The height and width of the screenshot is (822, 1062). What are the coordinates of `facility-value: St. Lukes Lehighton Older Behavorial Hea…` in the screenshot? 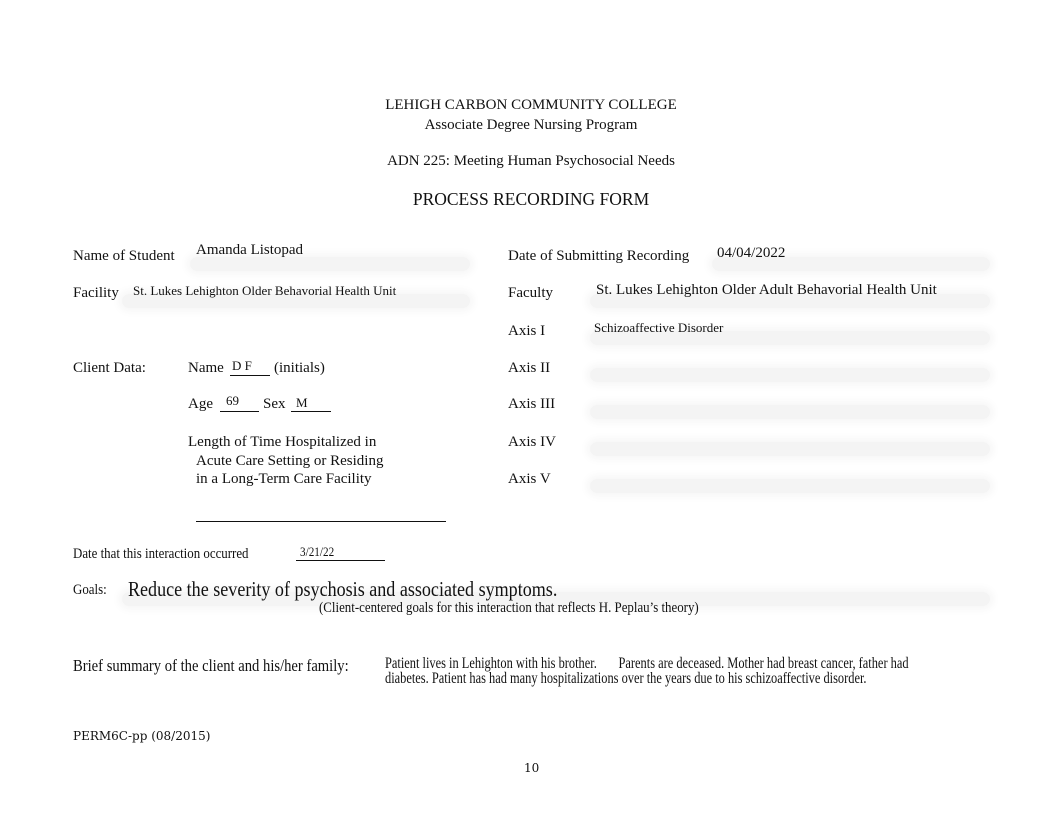 It's located at (265, 290).